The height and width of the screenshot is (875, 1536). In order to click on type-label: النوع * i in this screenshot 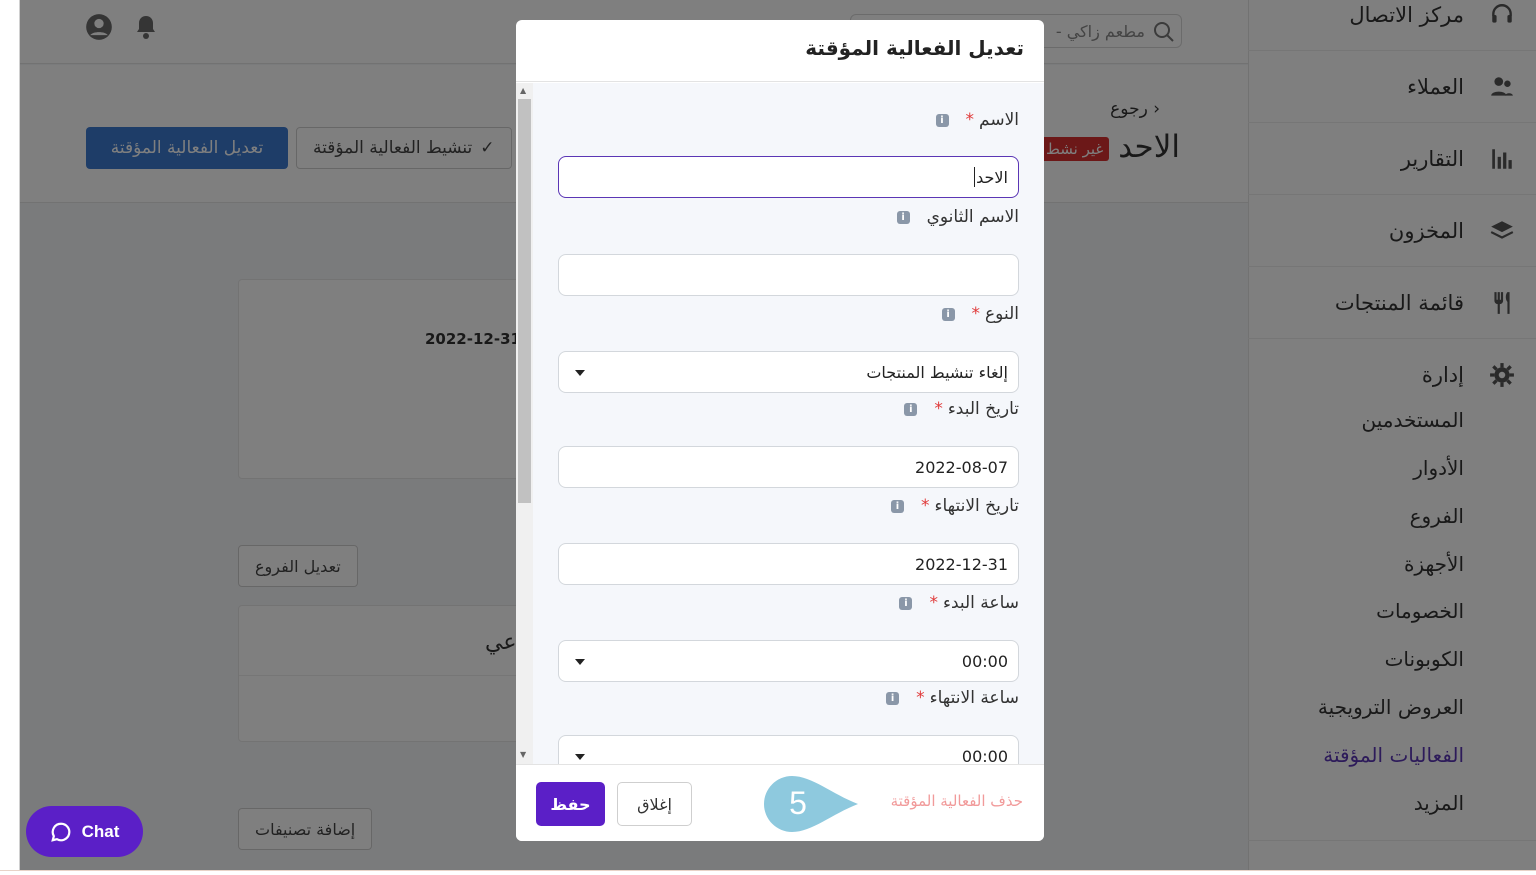, I will do `click(980, 314)`.